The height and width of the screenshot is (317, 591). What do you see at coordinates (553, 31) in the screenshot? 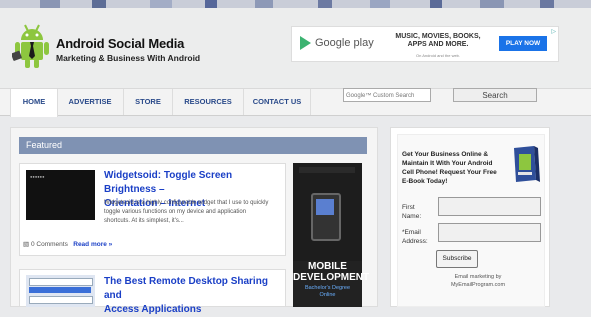
I see `adchoices-icon: ▷` at bounding box center [553, 31].